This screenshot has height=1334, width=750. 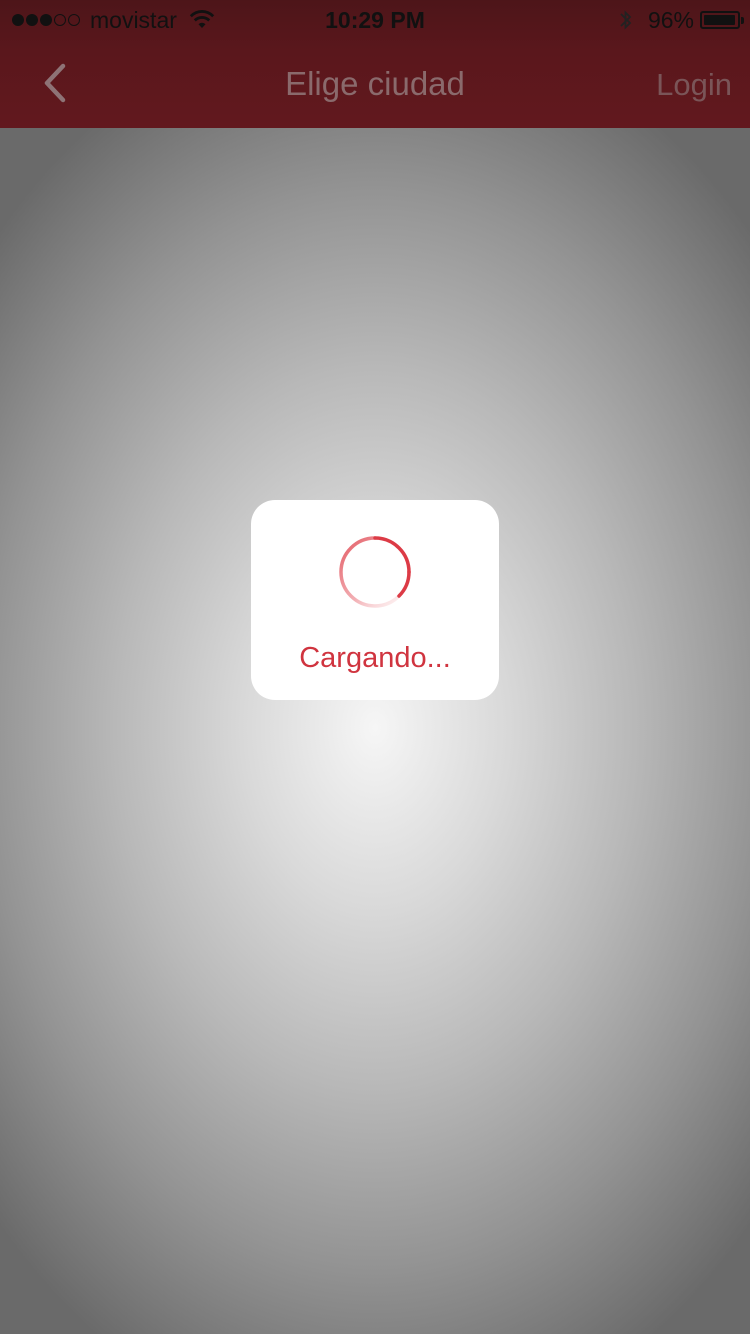 I want to click on navigation-bar: Elige ciudad Login, so click(x=375, y=84).